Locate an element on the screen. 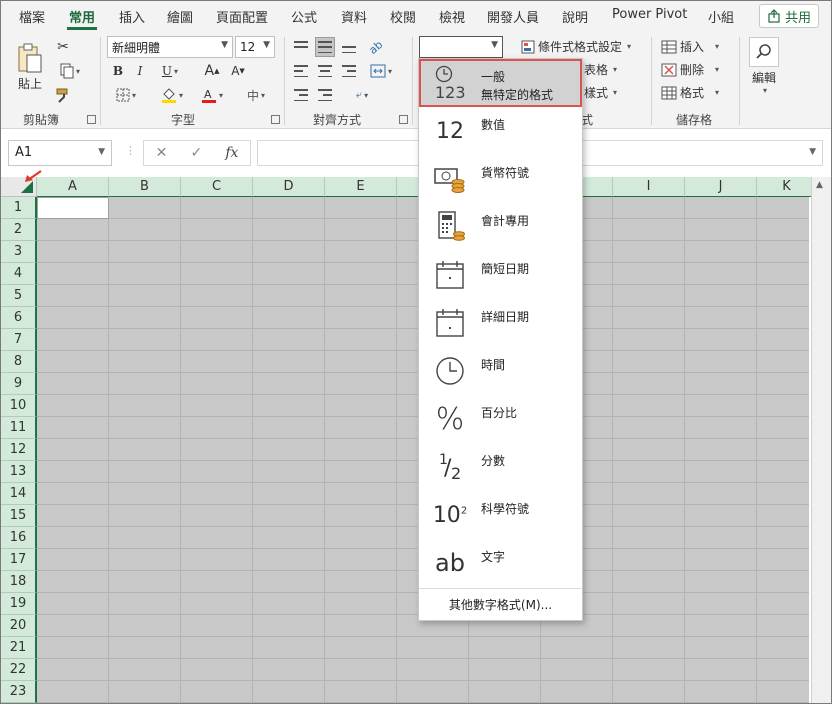 The width and height of the screenshot is (832, 704). font-name-combo: 新細明體 ▼ is located at coordinates (170, 47).